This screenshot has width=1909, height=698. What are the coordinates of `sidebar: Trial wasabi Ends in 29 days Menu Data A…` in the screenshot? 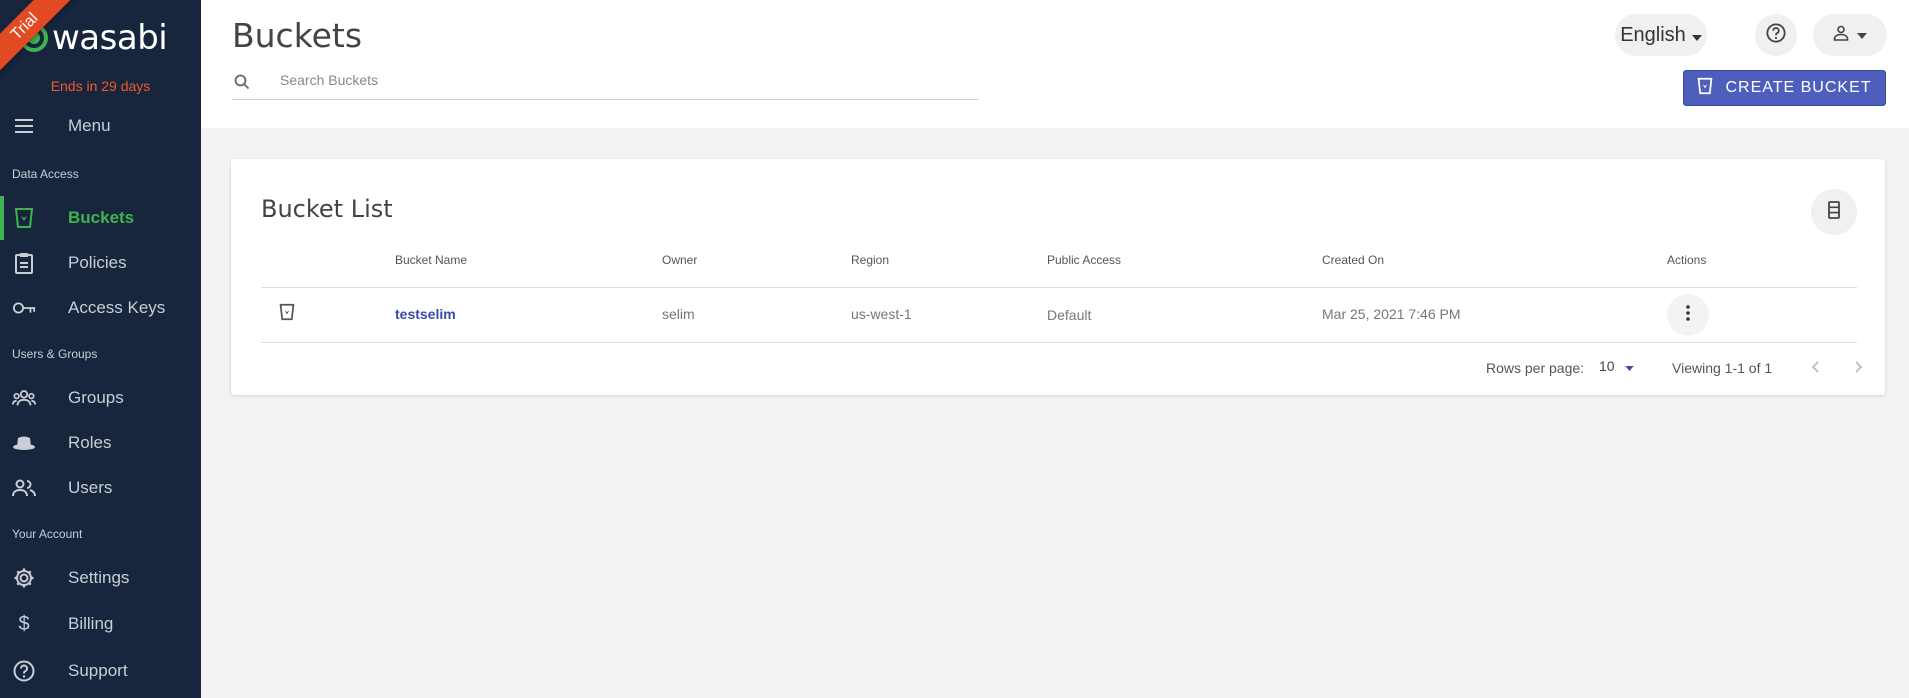 It's located at (100, 349).